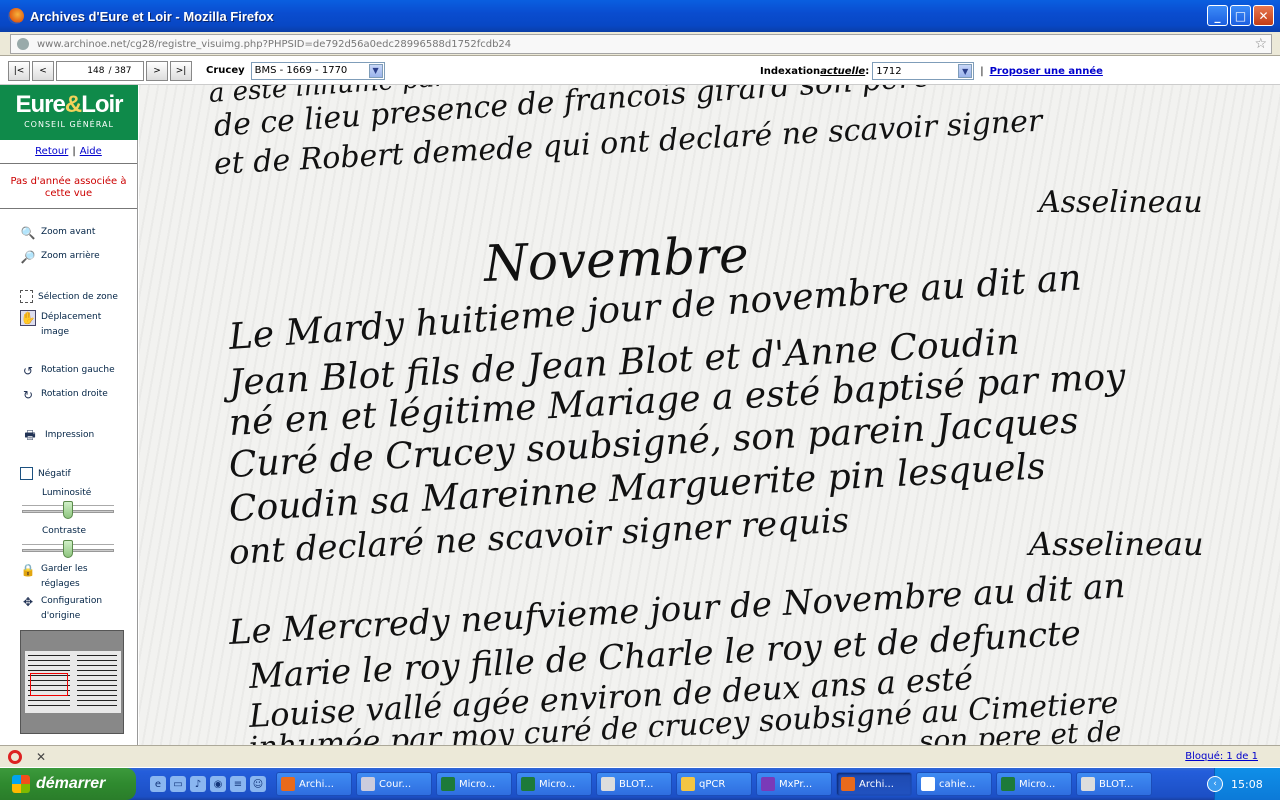 The image size is (1280, 800). I want to click on commune-label: Crucey, so click(225, 70).